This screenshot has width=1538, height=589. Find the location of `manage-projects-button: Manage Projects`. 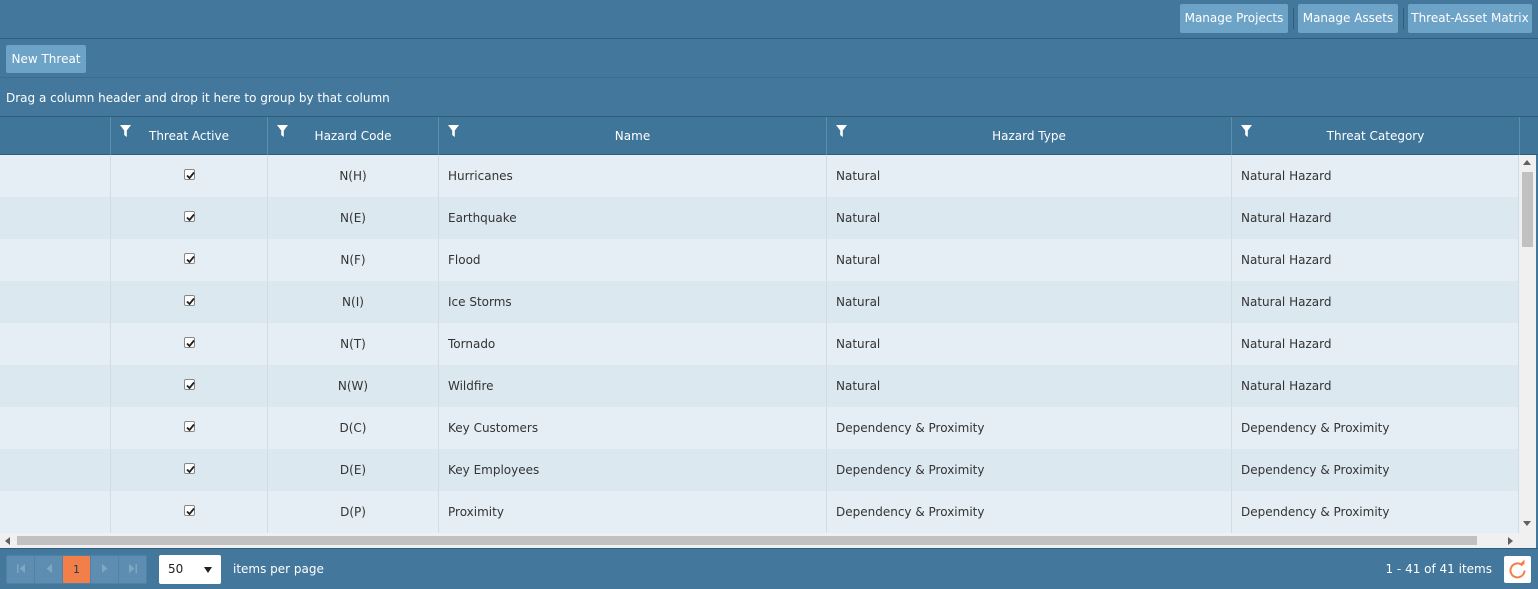

manage-projects-button: Manage Projects is located at coordinates (1234, 18).